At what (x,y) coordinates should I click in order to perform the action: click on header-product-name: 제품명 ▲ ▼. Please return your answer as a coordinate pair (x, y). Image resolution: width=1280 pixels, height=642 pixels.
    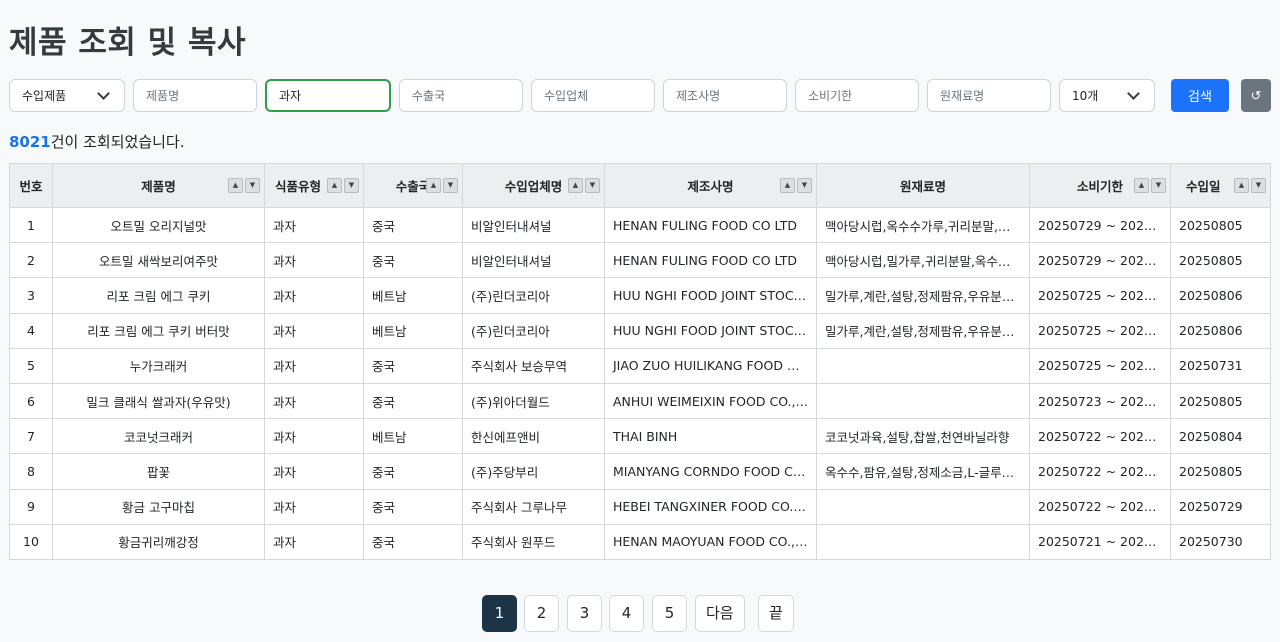
    Looking at the image, I should click on (158, 185).